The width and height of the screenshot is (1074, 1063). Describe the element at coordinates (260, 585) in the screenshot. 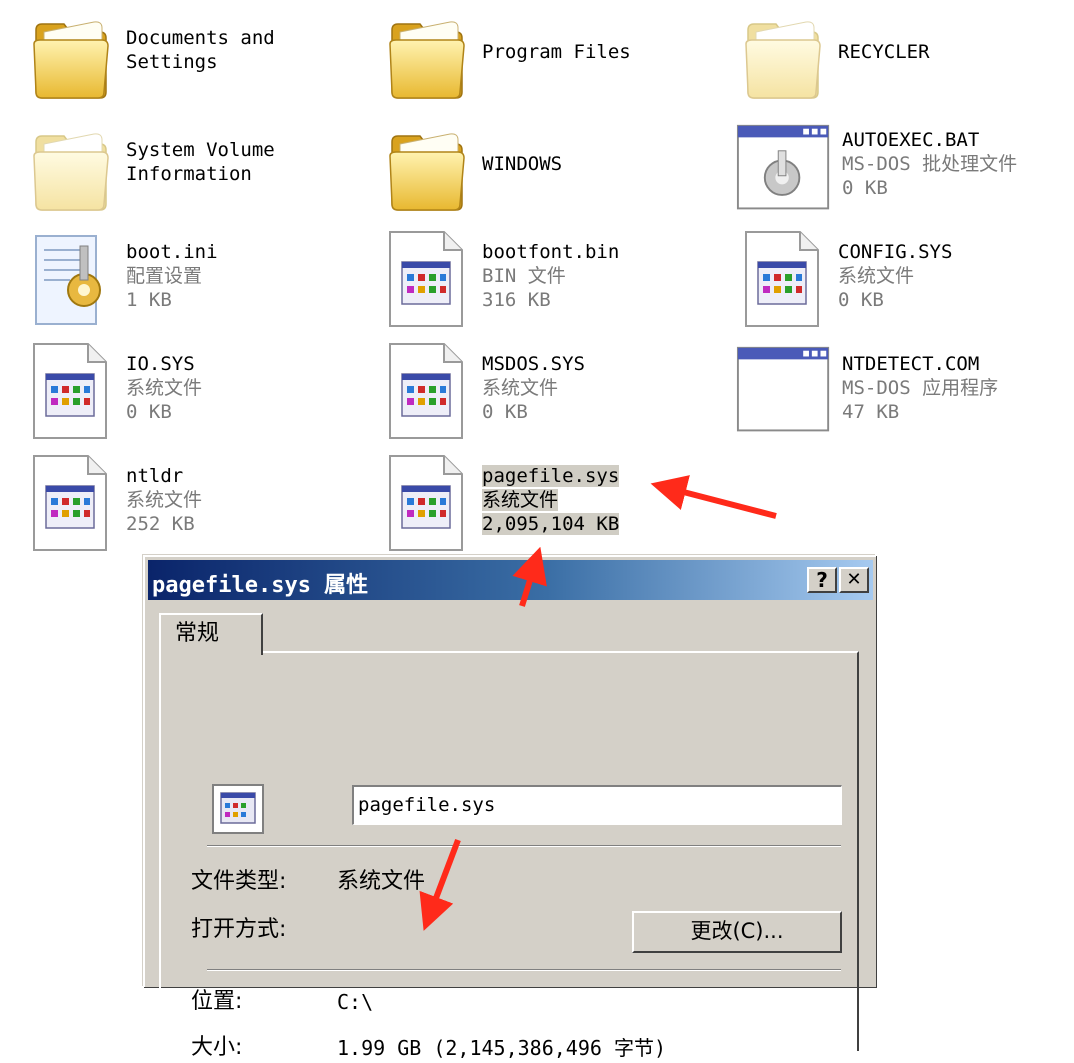

I see `dialog-title: pagefile.sys 属性` at that location.